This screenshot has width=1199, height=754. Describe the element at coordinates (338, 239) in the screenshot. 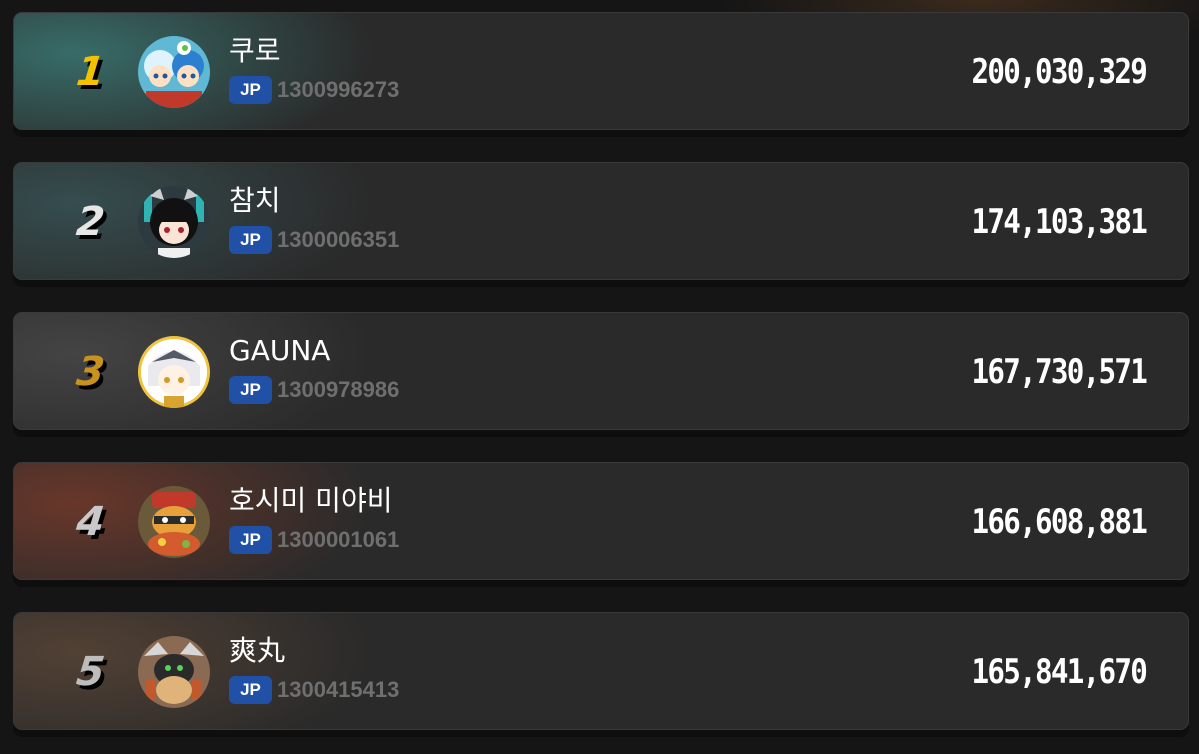

I see `player-uid: 1300006351` at that location.